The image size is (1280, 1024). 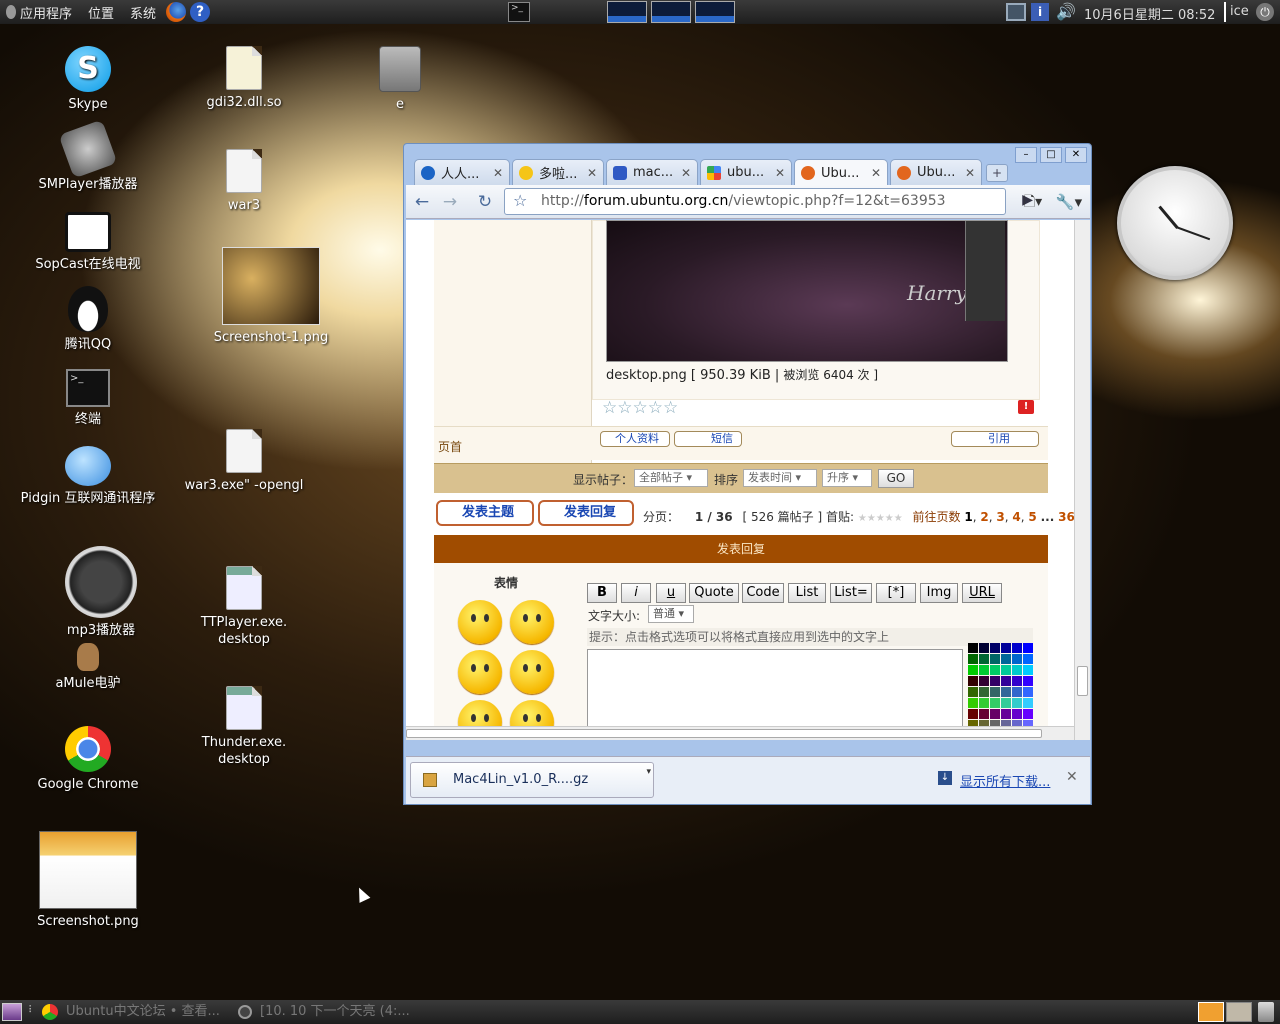 What do you see at coordinates (244, 607) in the screenshot?
I see `desktop-icon-ttplayer: TTPlayer.exe. desktop` at bounding box center [244, 607].